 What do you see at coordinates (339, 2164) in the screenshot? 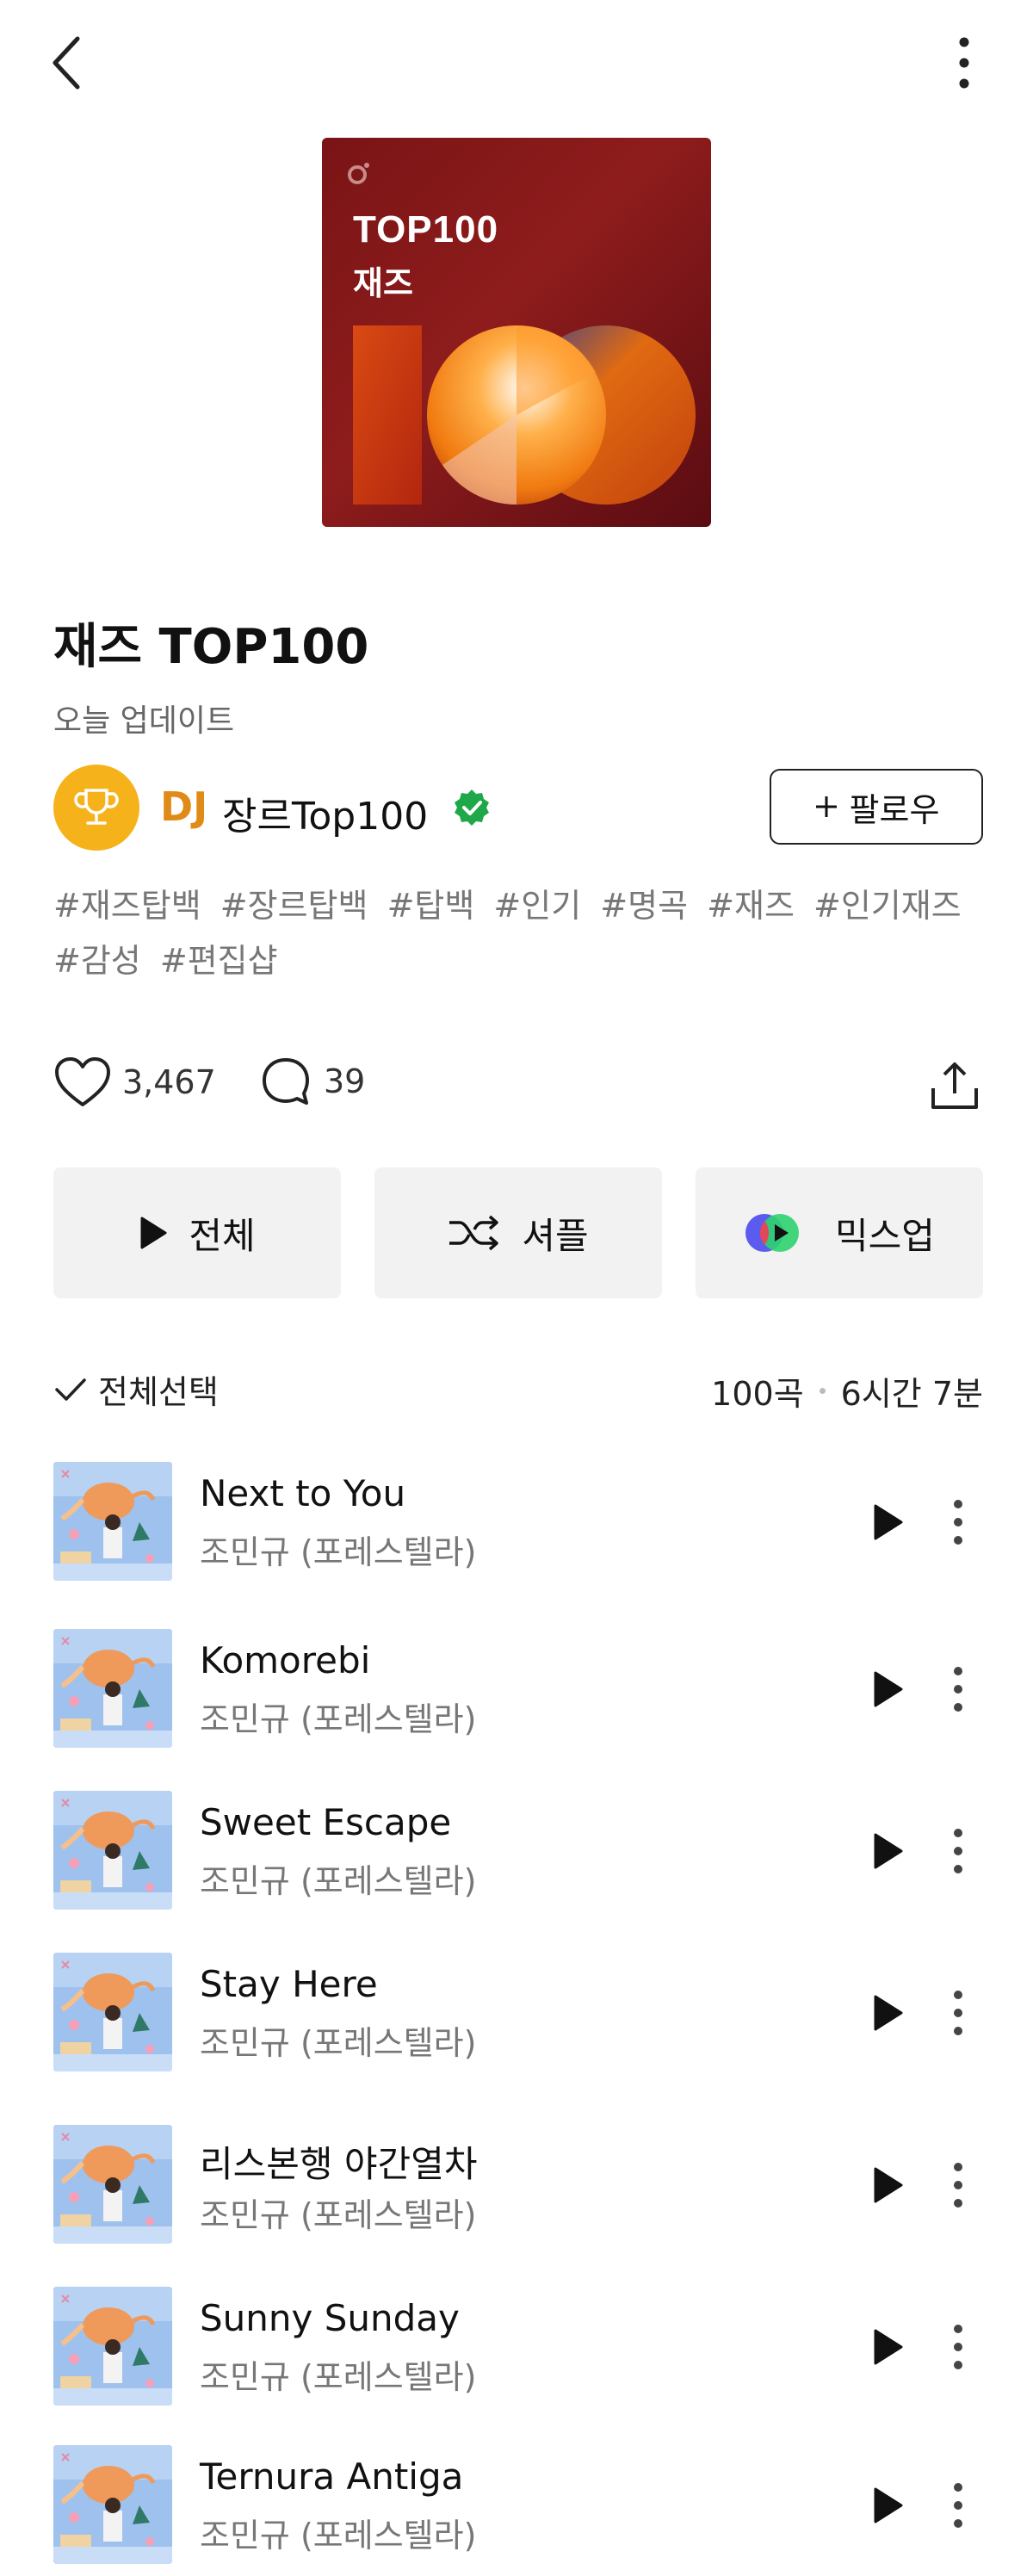
I see `track-title: 리스본행 야간열차` at bounding box center [339, 2164].